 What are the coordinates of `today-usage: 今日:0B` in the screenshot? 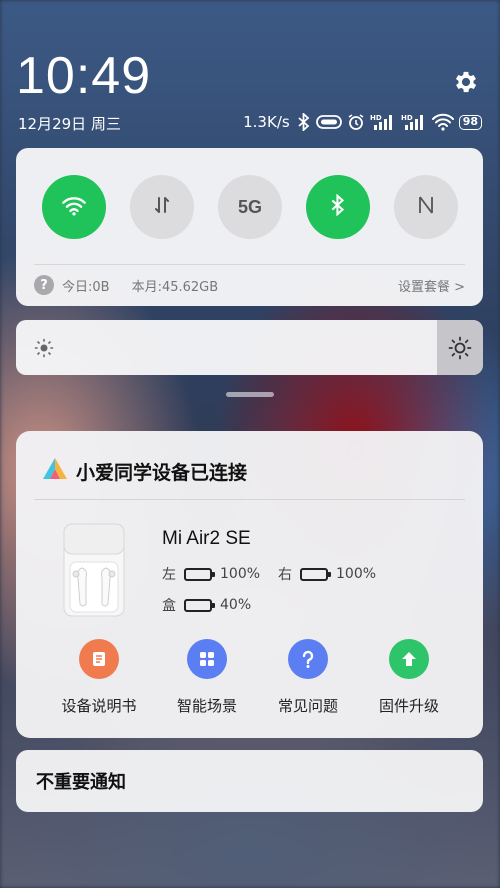 It's located at (86, 287).